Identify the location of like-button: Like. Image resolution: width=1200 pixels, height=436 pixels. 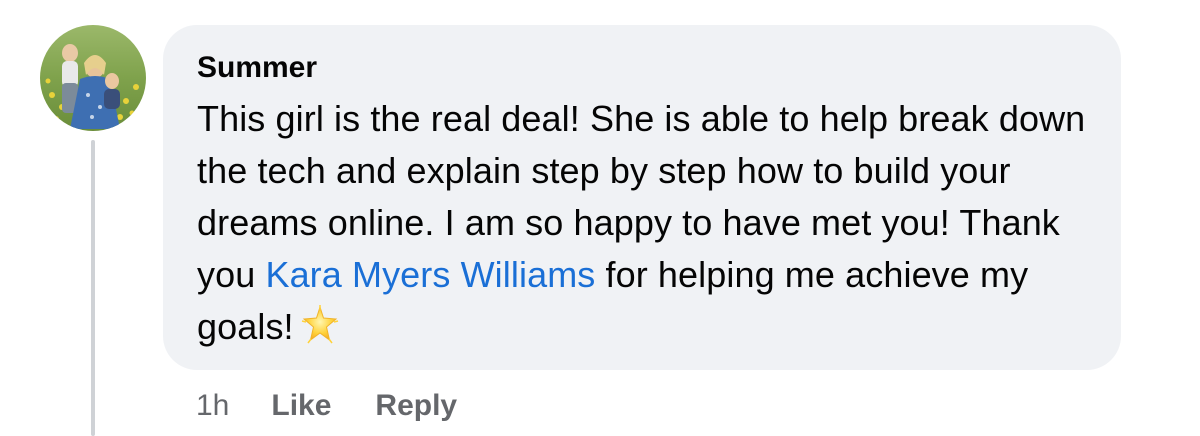
(301, 406).